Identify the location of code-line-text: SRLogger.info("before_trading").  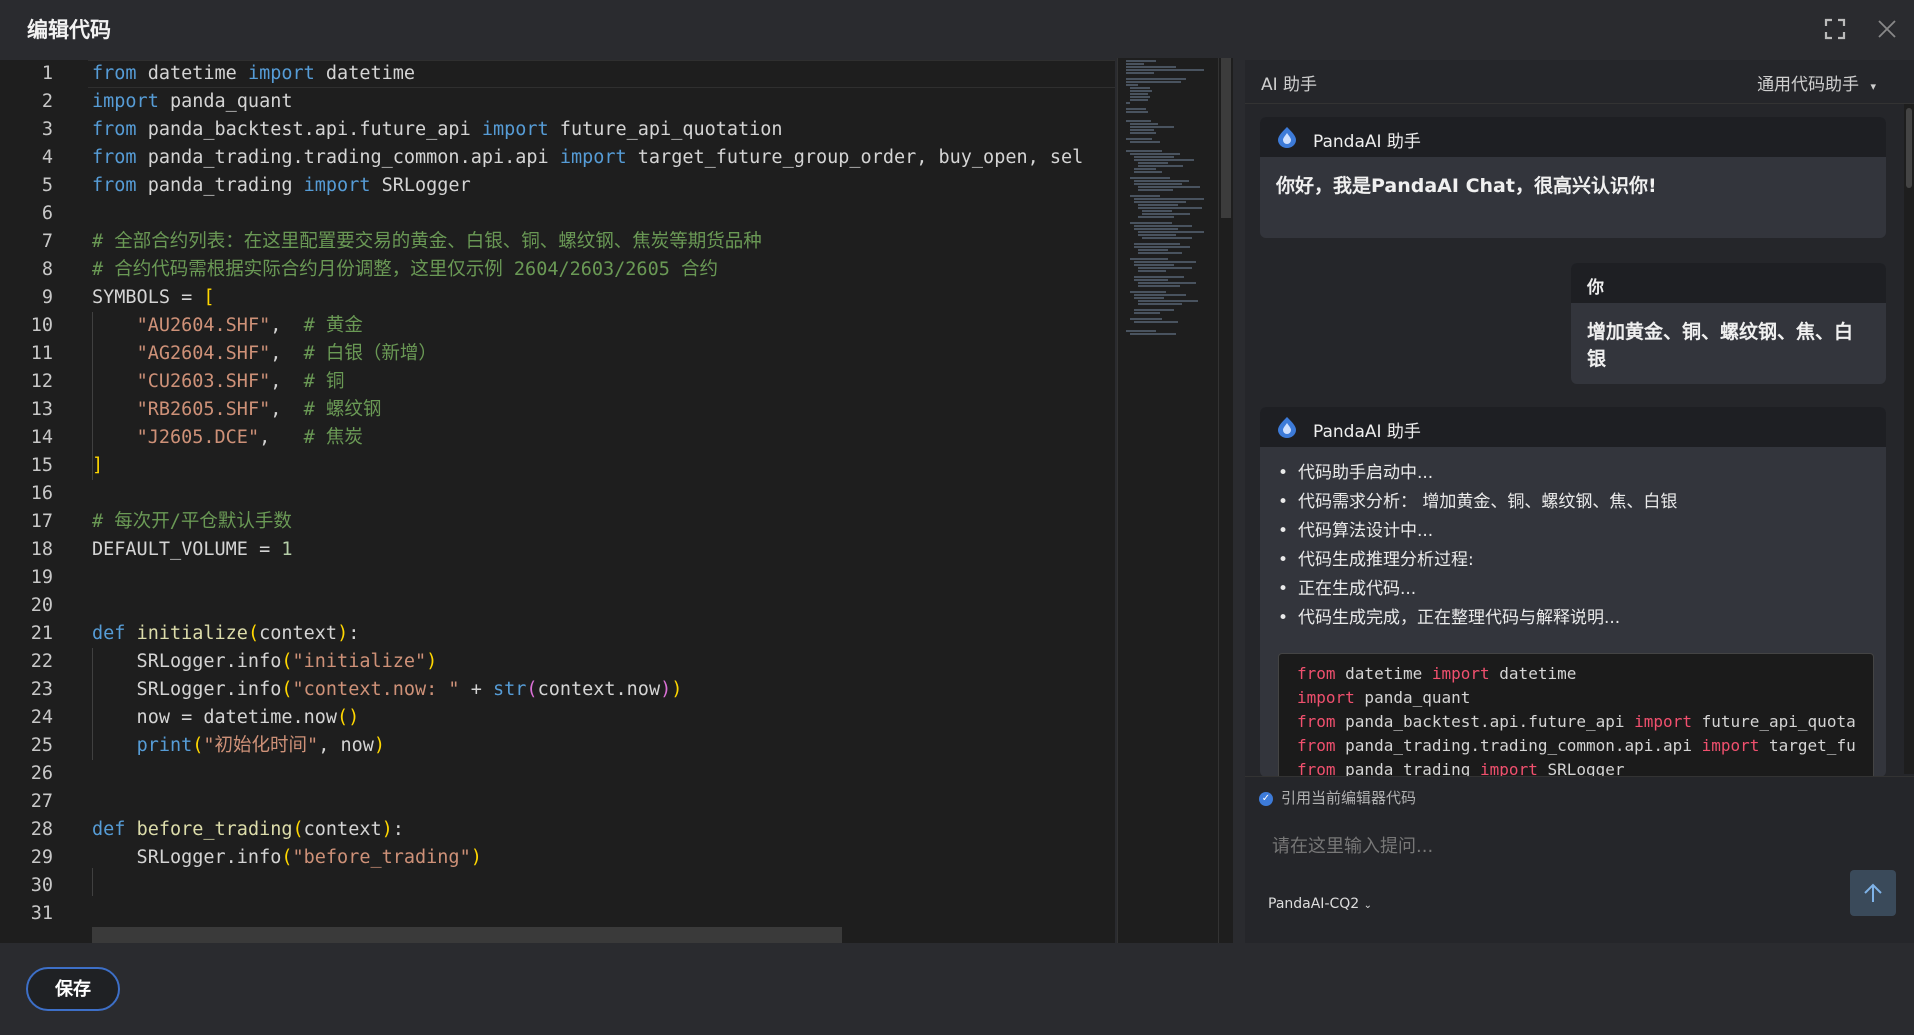
(287, 857).